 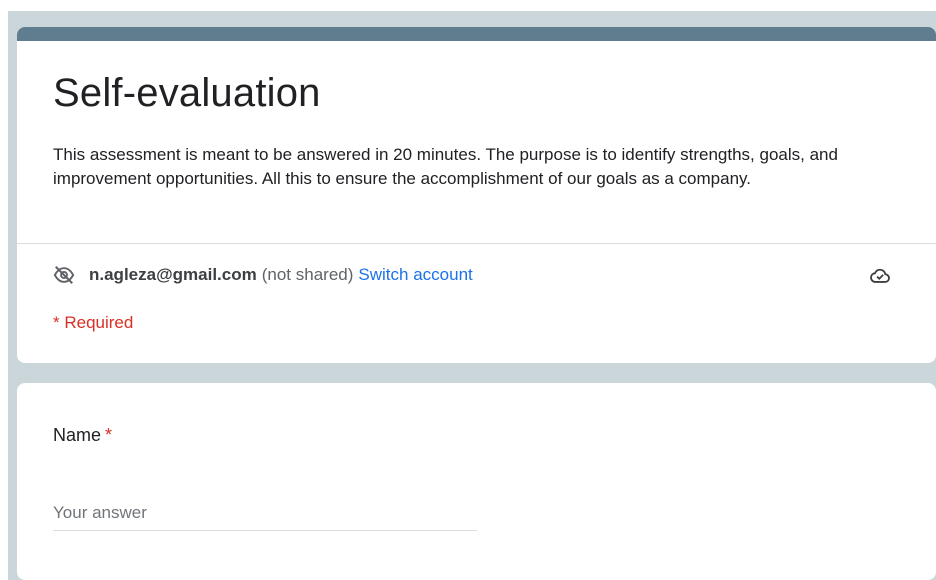 I want to click on account-email: n.agleza@gmail.com, so click(x=173, y=274).